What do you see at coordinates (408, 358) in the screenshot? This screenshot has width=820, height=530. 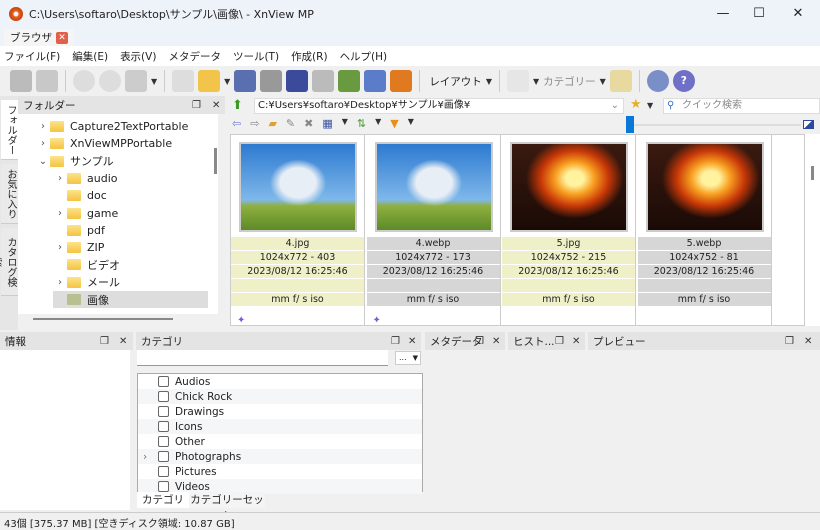 I see `category-more-button: ... ▼` at bounding box center [408, 358].